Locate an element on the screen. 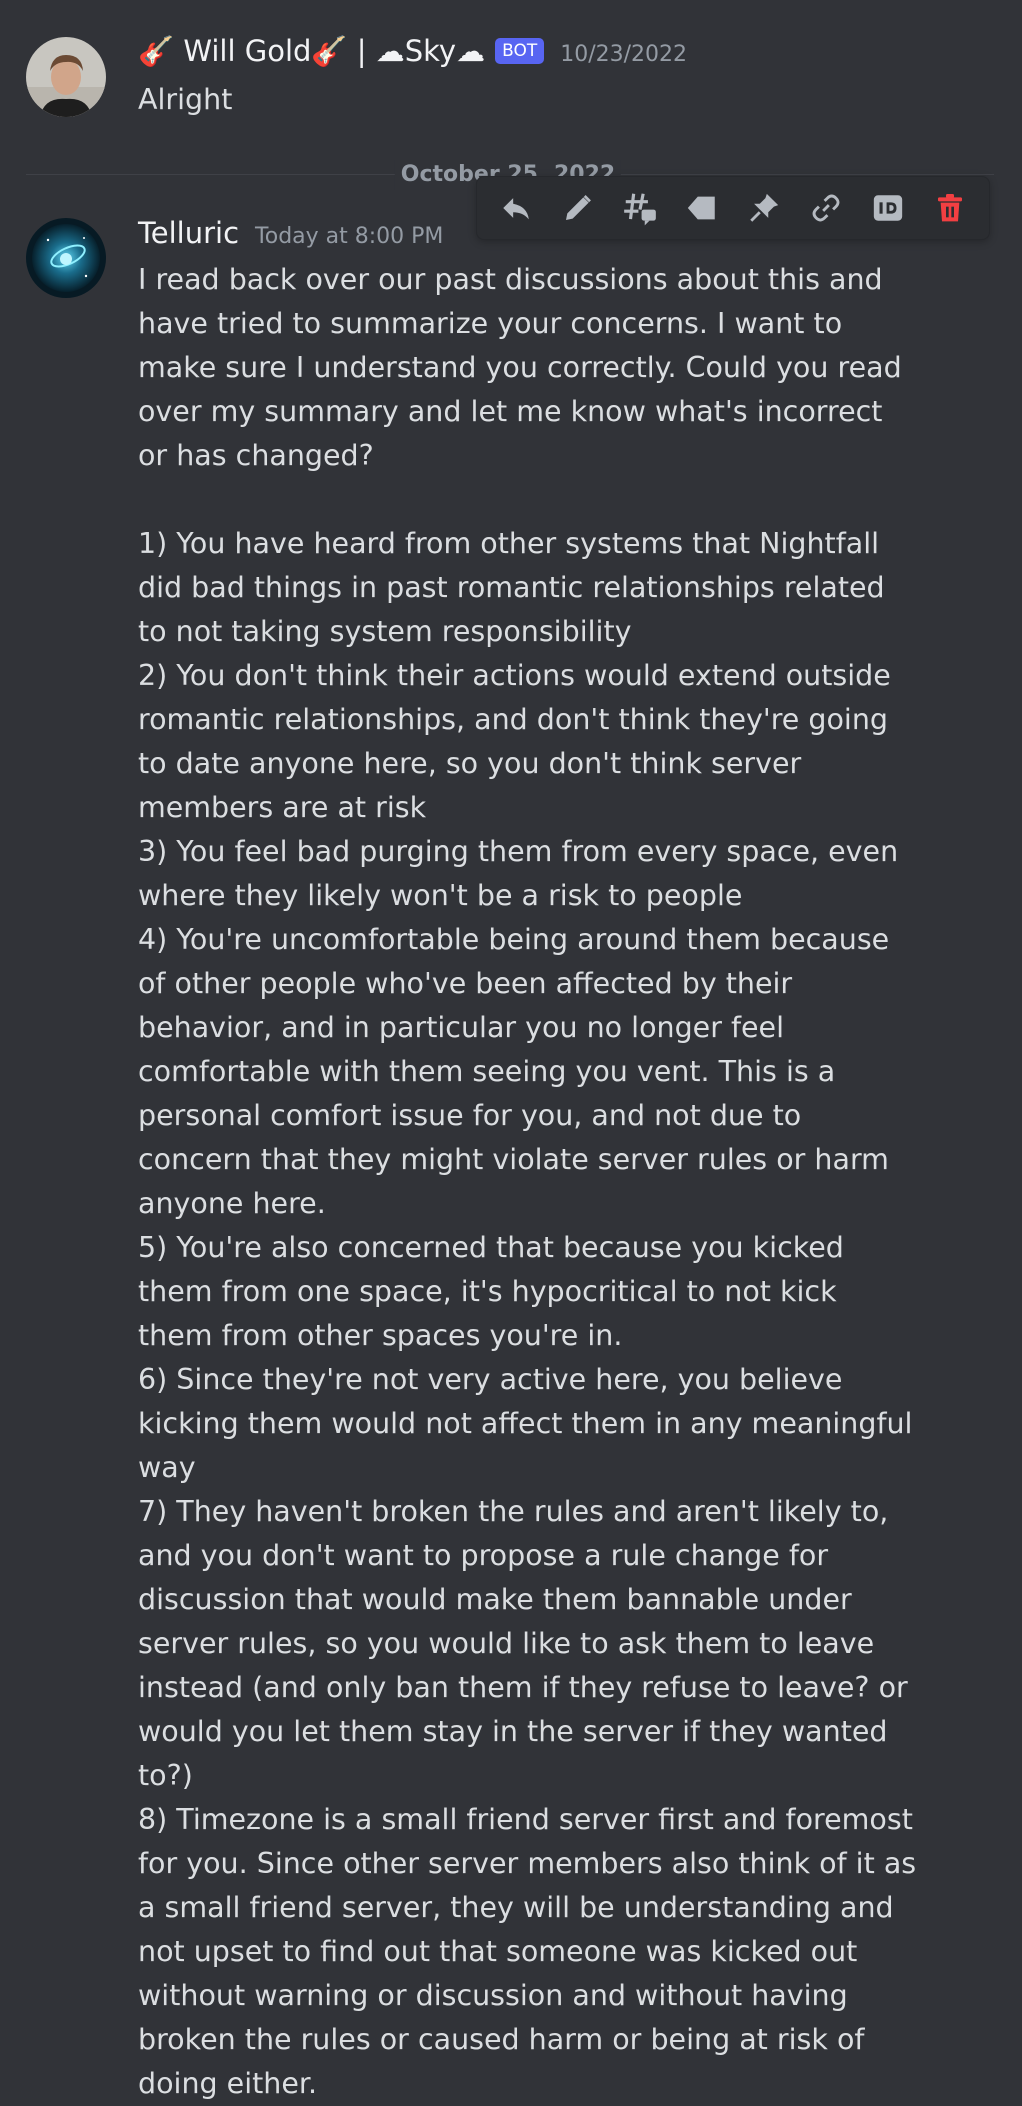 Image resolution: width=1022 pixels, height=2106 pixels. pin-icon is located at coordinates (764, 207).